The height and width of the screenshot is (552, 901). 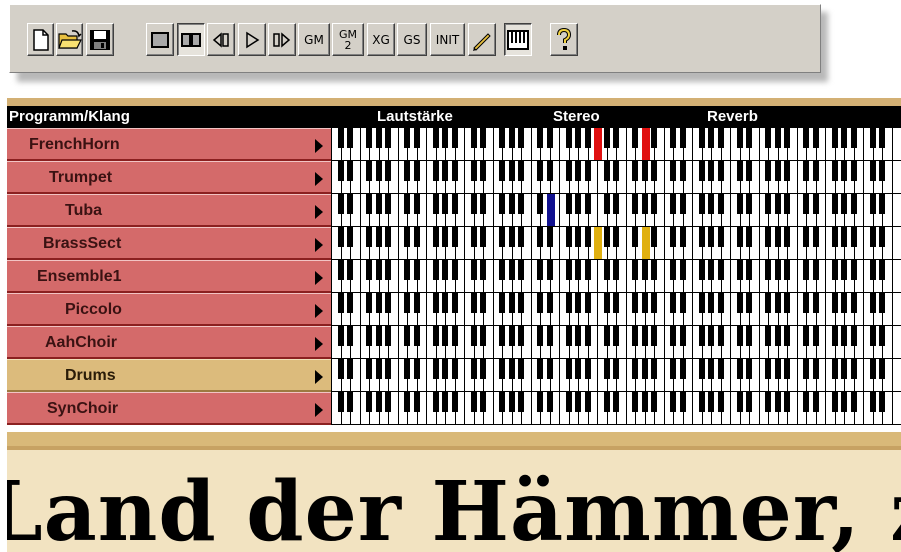 What do you see at coordinates (482, 39) in the screenshot?
I see `pencil-button` at bounding box center [482, 39].